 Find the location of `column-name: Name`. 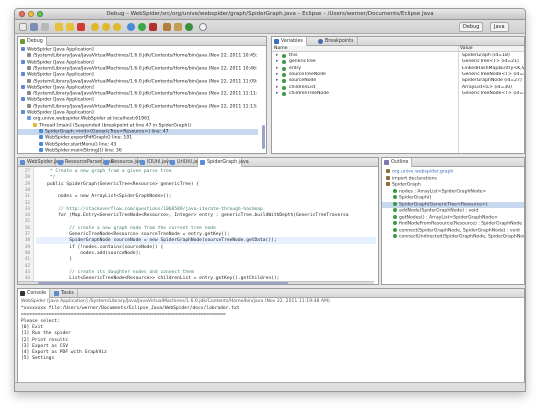

column-name: Name is located at coordinates (281, 49).